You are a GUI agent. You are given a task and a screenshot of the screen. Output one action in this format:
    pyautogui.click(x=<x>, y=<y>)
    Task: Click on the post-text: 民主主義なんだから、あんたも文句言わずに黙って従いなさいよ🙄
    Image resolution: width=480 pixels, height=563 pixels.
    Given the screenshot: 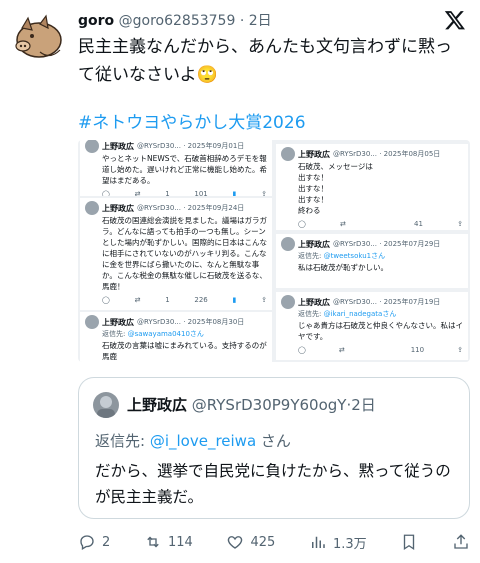 What is the action you would take?
    pyautogui.click(x=265, y=61)
    